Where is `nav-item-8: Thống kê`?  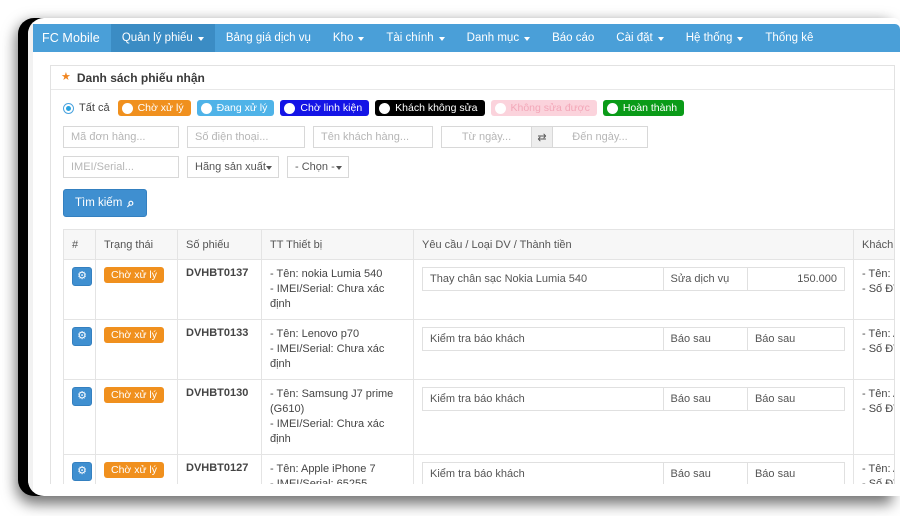
nav-item-8: Thống kê is located at coordinates (789, 38).